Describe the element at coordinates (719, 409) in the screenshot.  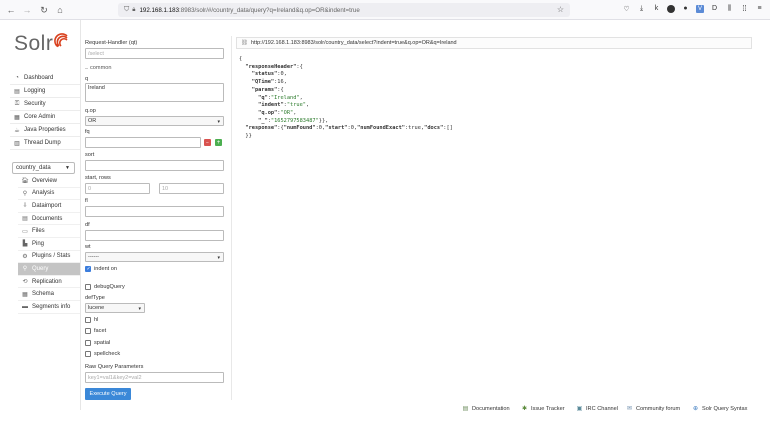
I see `footer-link-solr-query-syntax: ⊕ Solr Query Syntax` at that location.